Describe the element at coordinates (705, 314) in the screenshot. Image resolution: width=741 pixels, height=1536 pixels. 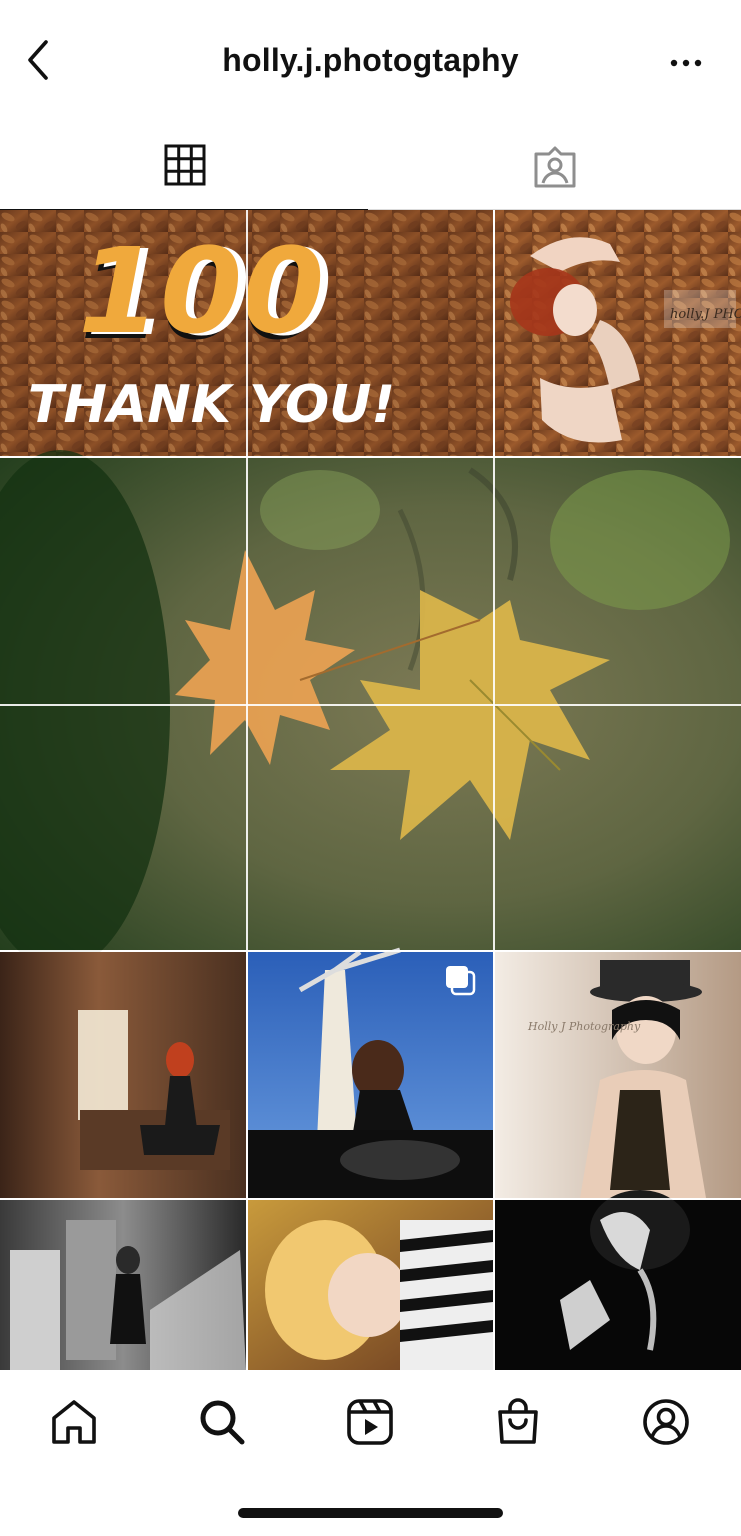
I see `watermark-holly-j-photos: holly.J PHOTOS` at that location.